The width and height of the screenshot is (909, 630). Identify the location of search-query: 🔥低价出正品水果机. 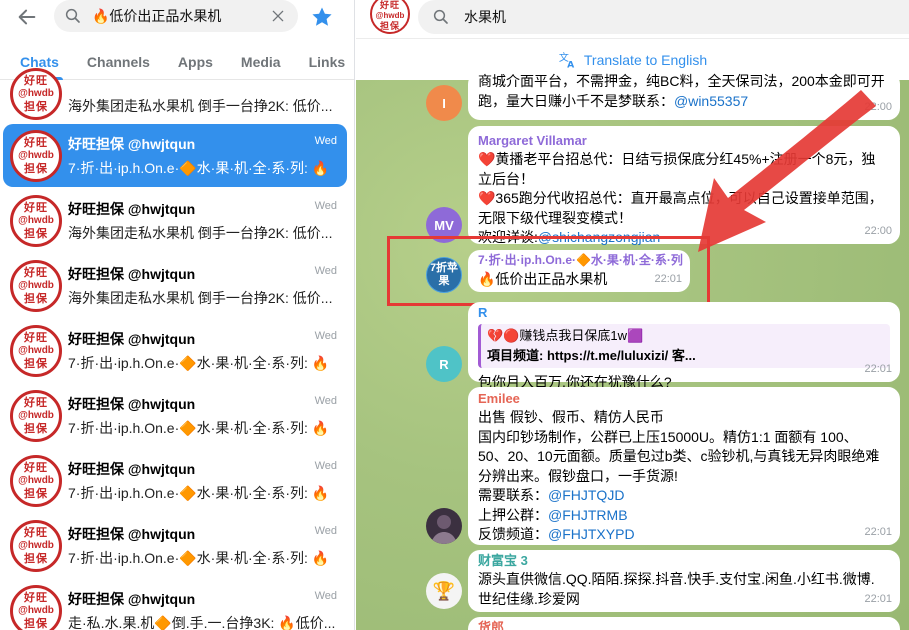
(179, 16).